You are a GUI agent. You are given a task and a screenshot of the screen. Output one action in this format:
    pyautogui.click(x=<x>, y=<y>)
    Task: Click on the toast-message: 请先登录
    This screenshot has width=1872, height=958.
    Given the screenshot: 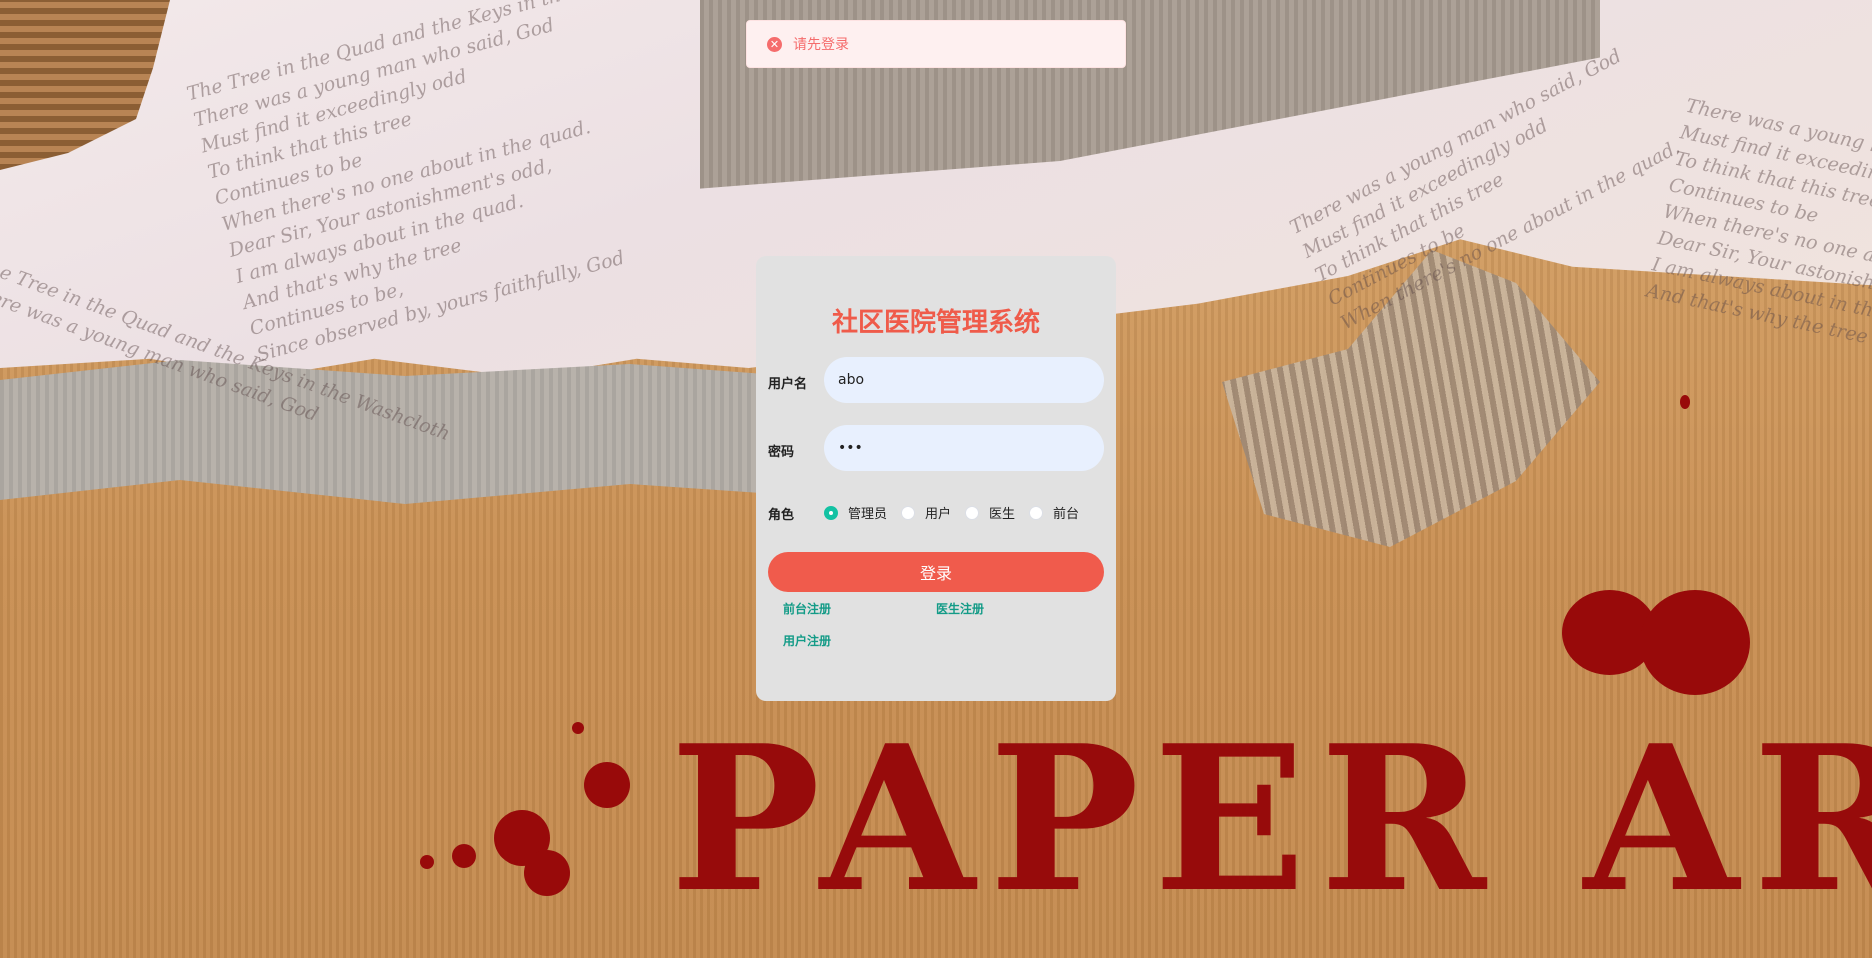 What is the action you would take?
    pyautogui.click(x=821, y=45)
    